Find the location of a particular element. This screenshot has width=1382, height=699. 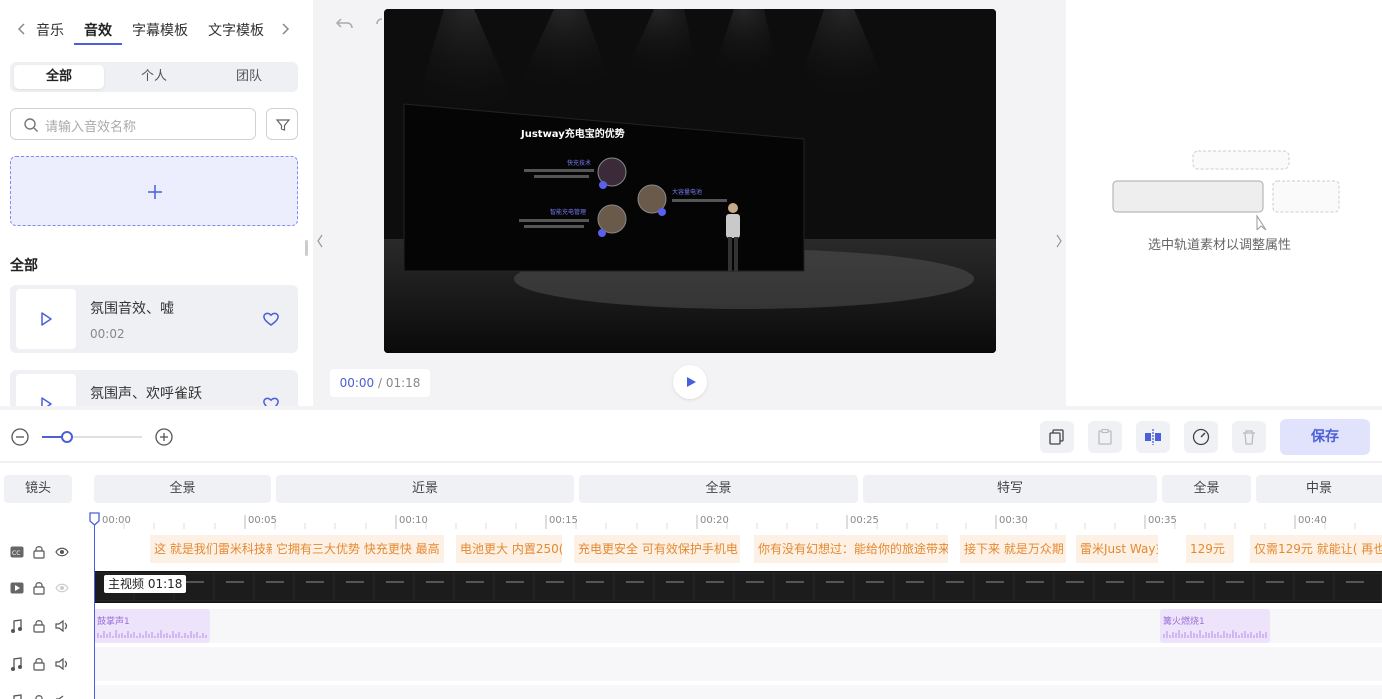

subtitle-clip: 你有没有幻想过：能给你的旅途带来 is located at coordinates (851, 549).